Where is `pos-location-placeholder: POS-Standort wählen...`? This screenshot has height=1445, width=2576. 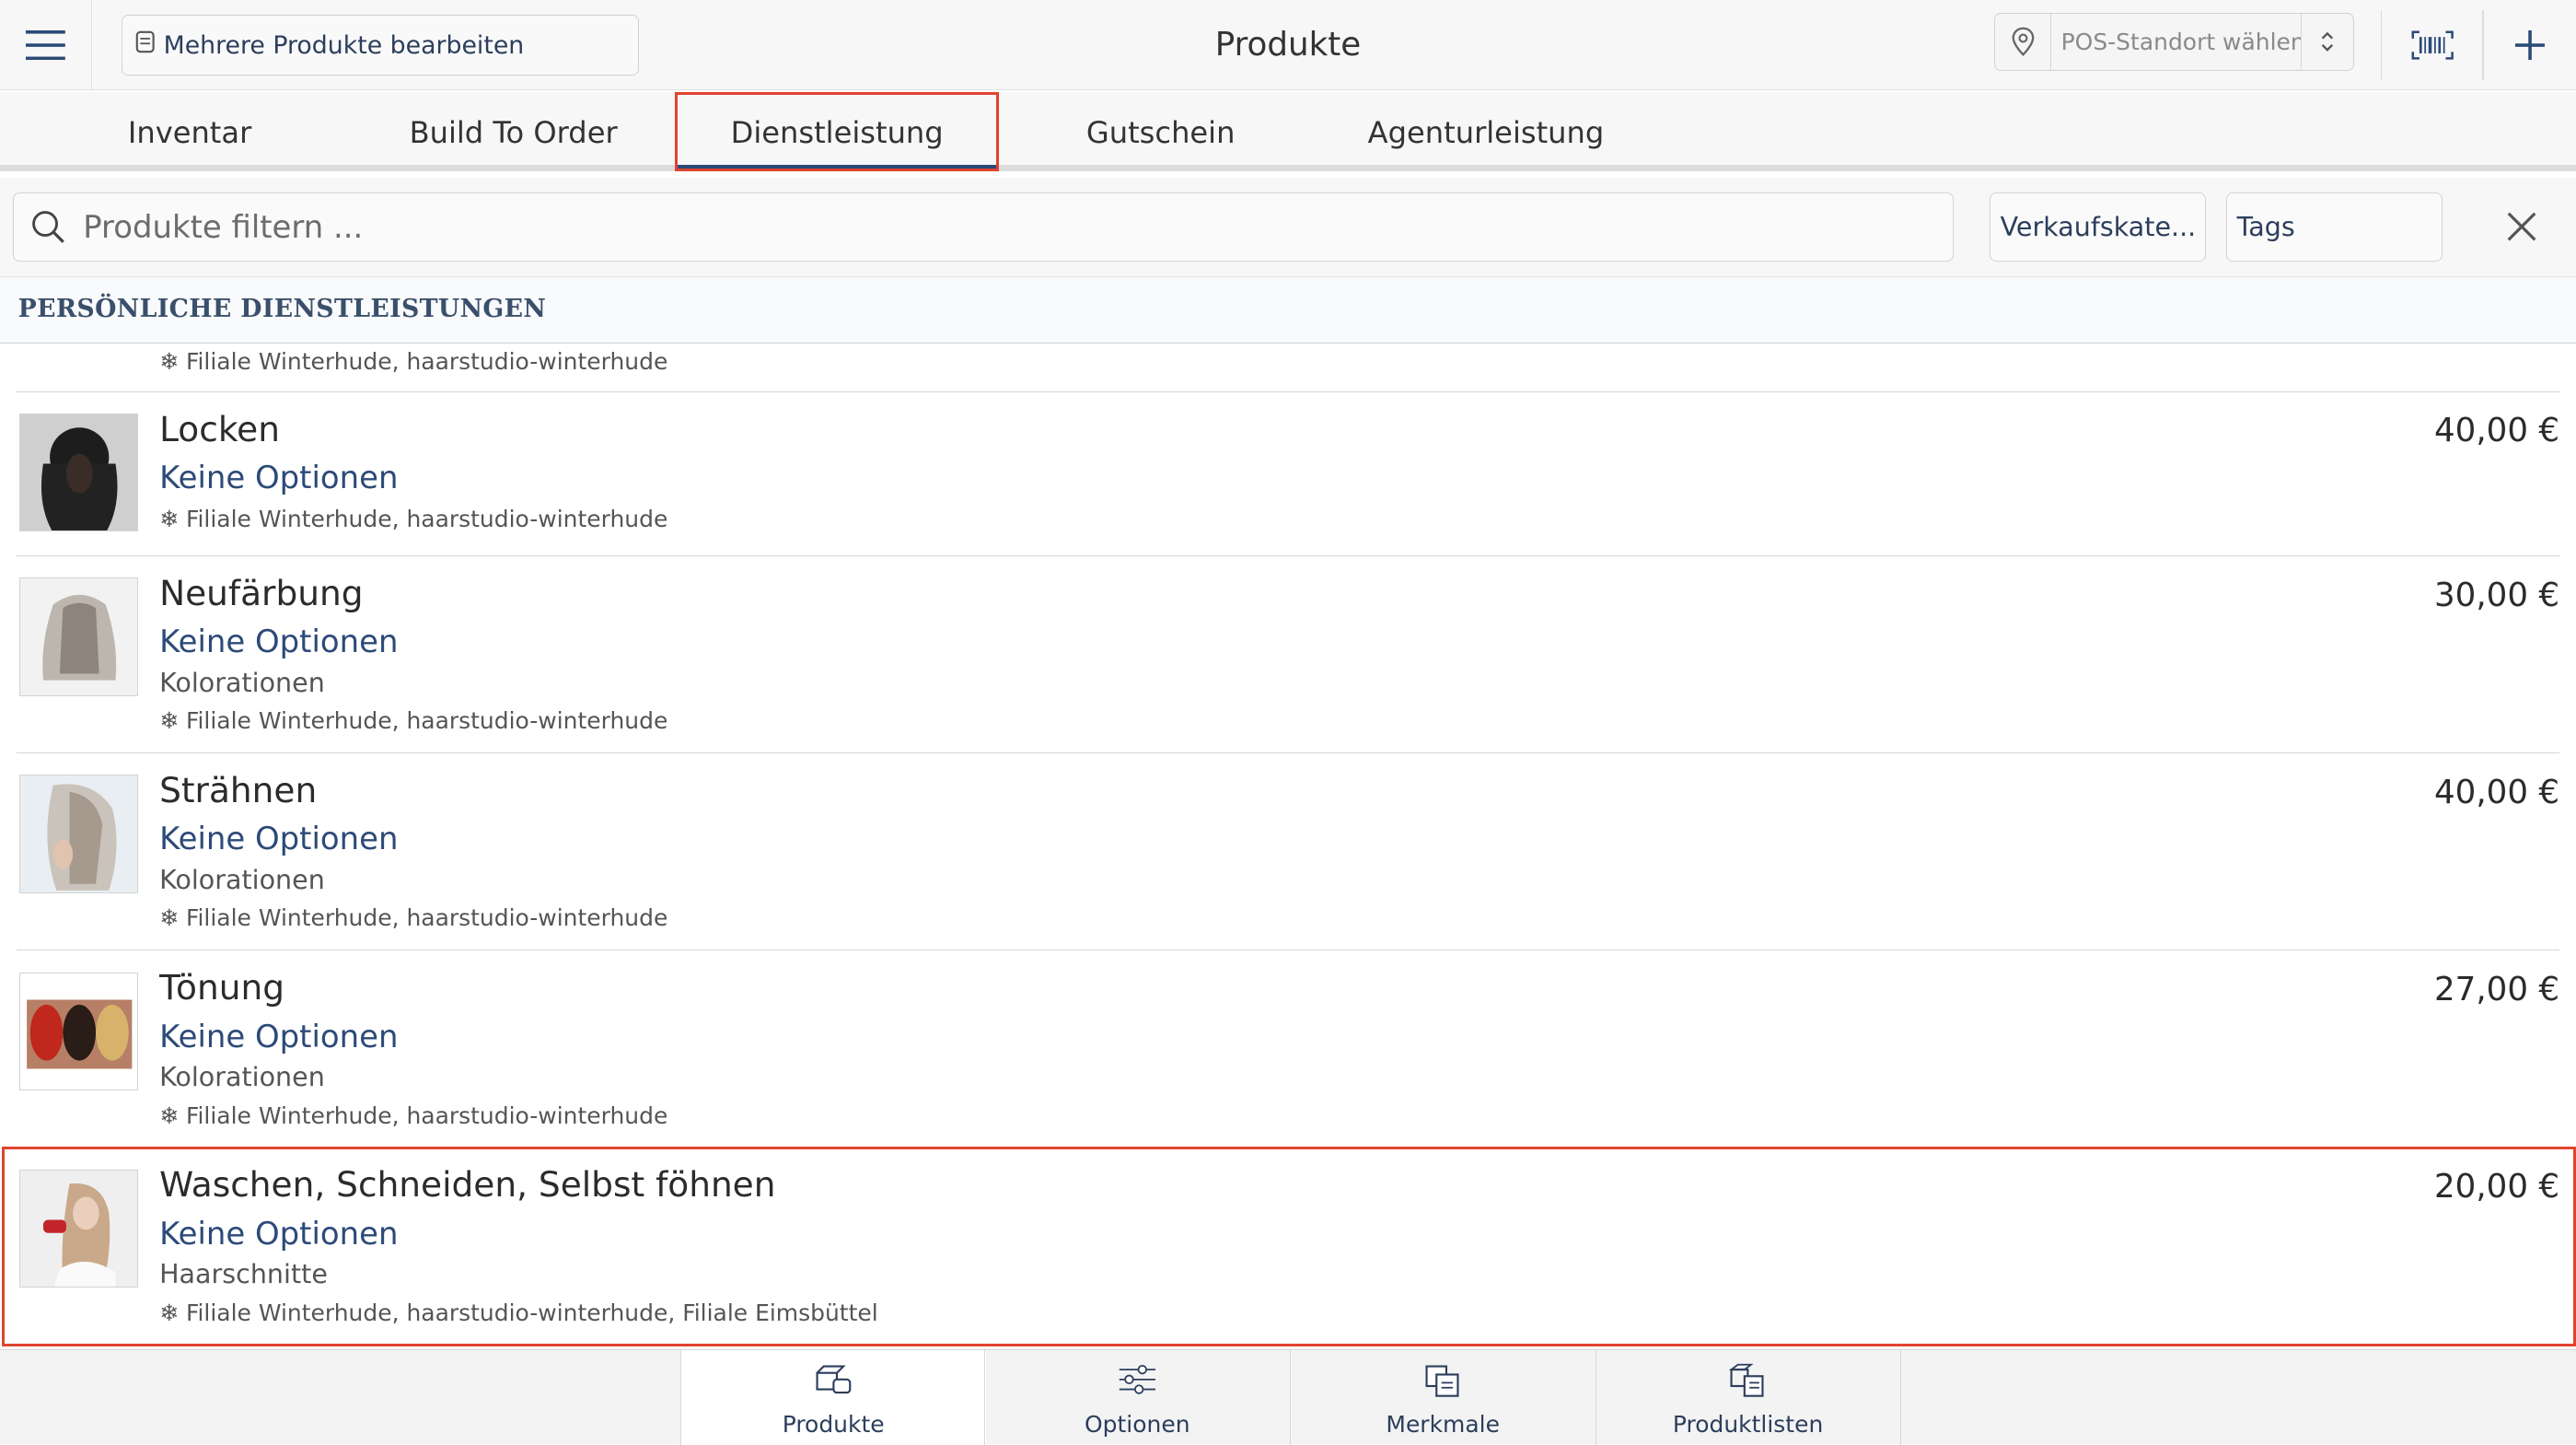
pos-location-placeholder: POS-Standort wählen... is located at coordinates (2180, 41).